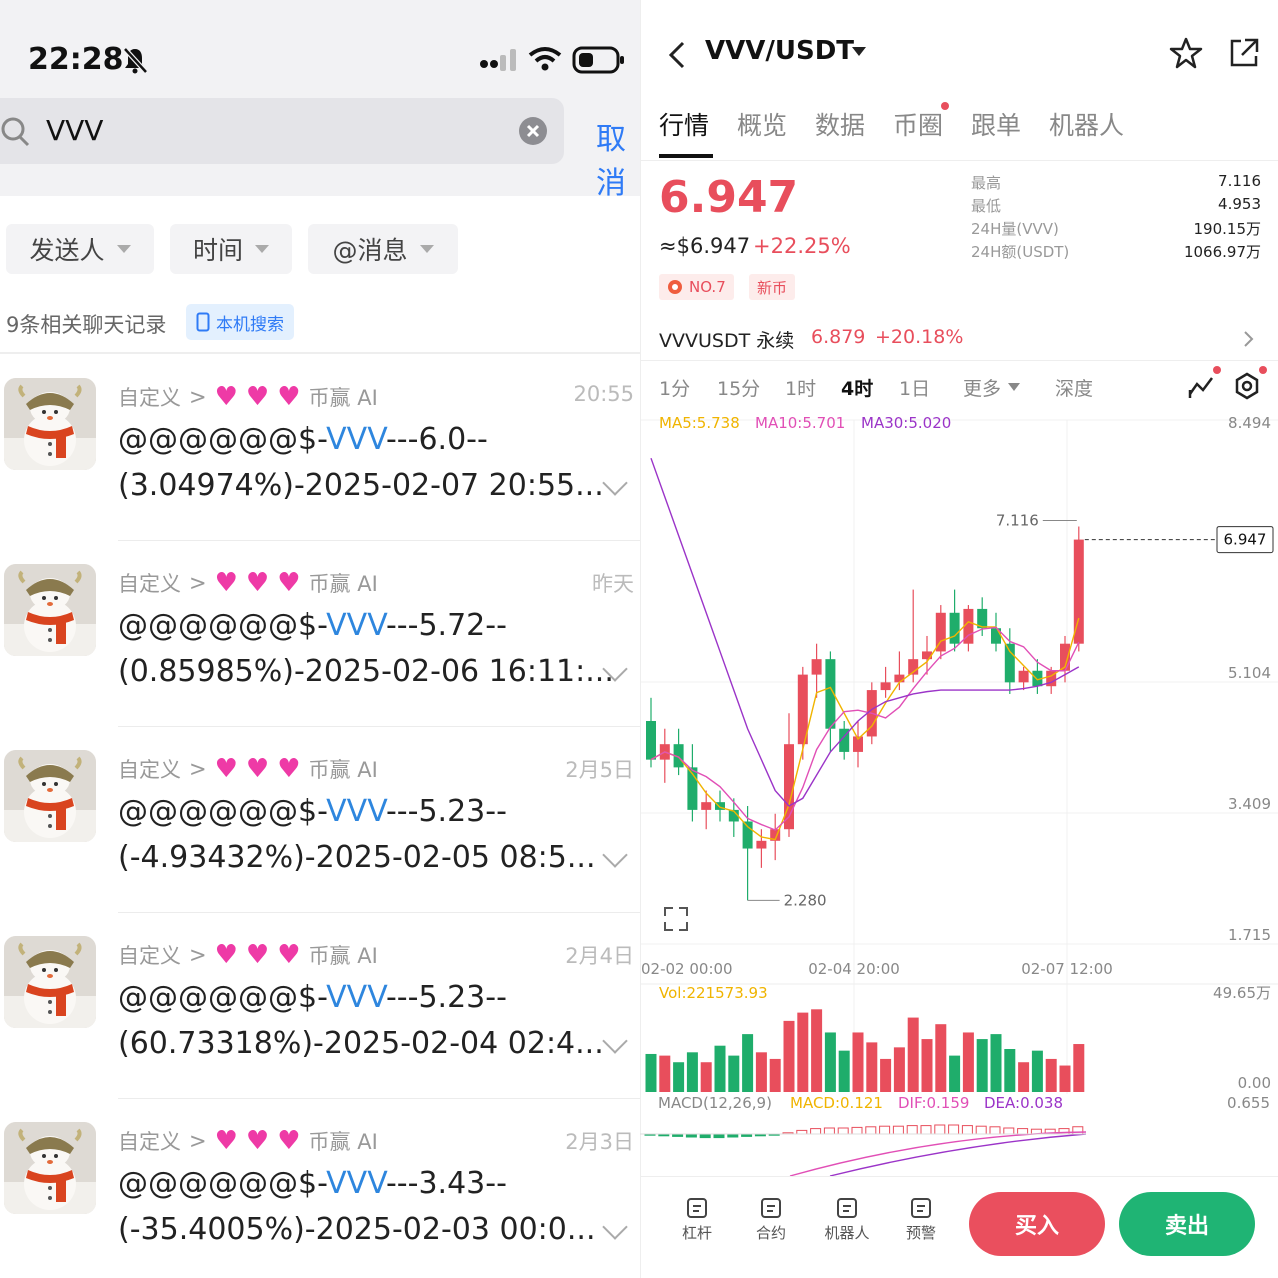  What do you see at coordinates (356, 1183) in the screenshot?
I see `keyword-highlight: VVV` at bounding box center [356, 1183].